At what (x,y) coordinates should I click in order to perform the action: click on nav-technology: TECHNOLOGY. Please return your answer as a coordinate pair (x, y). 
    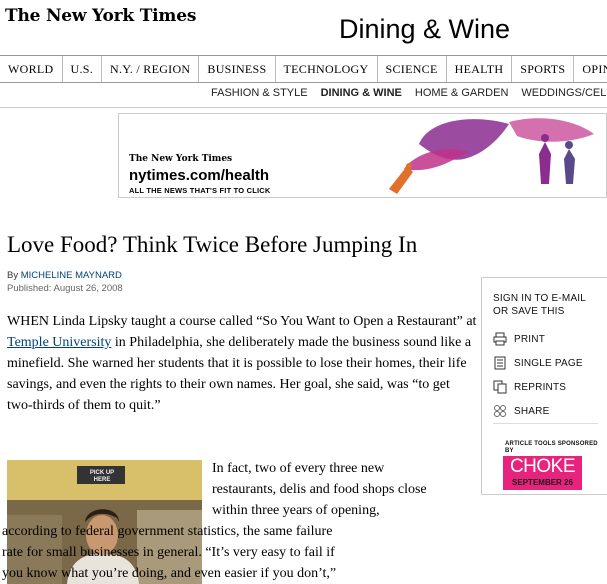
    Looking at the image, I should click on (327, 69).